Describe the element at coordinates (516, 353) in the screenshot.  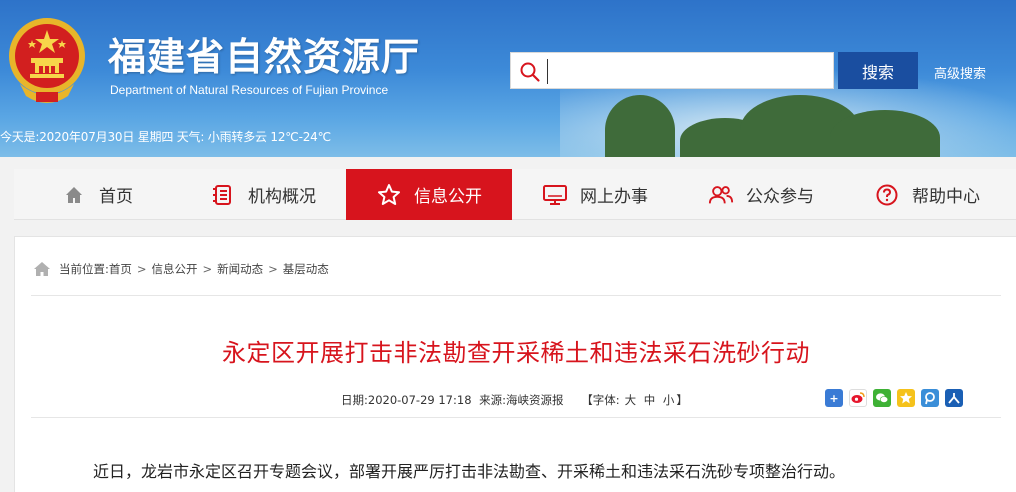
I see `article-title: 永定区开展打击非法勘查开采稀土和违法采石洗砂行动` at that location.